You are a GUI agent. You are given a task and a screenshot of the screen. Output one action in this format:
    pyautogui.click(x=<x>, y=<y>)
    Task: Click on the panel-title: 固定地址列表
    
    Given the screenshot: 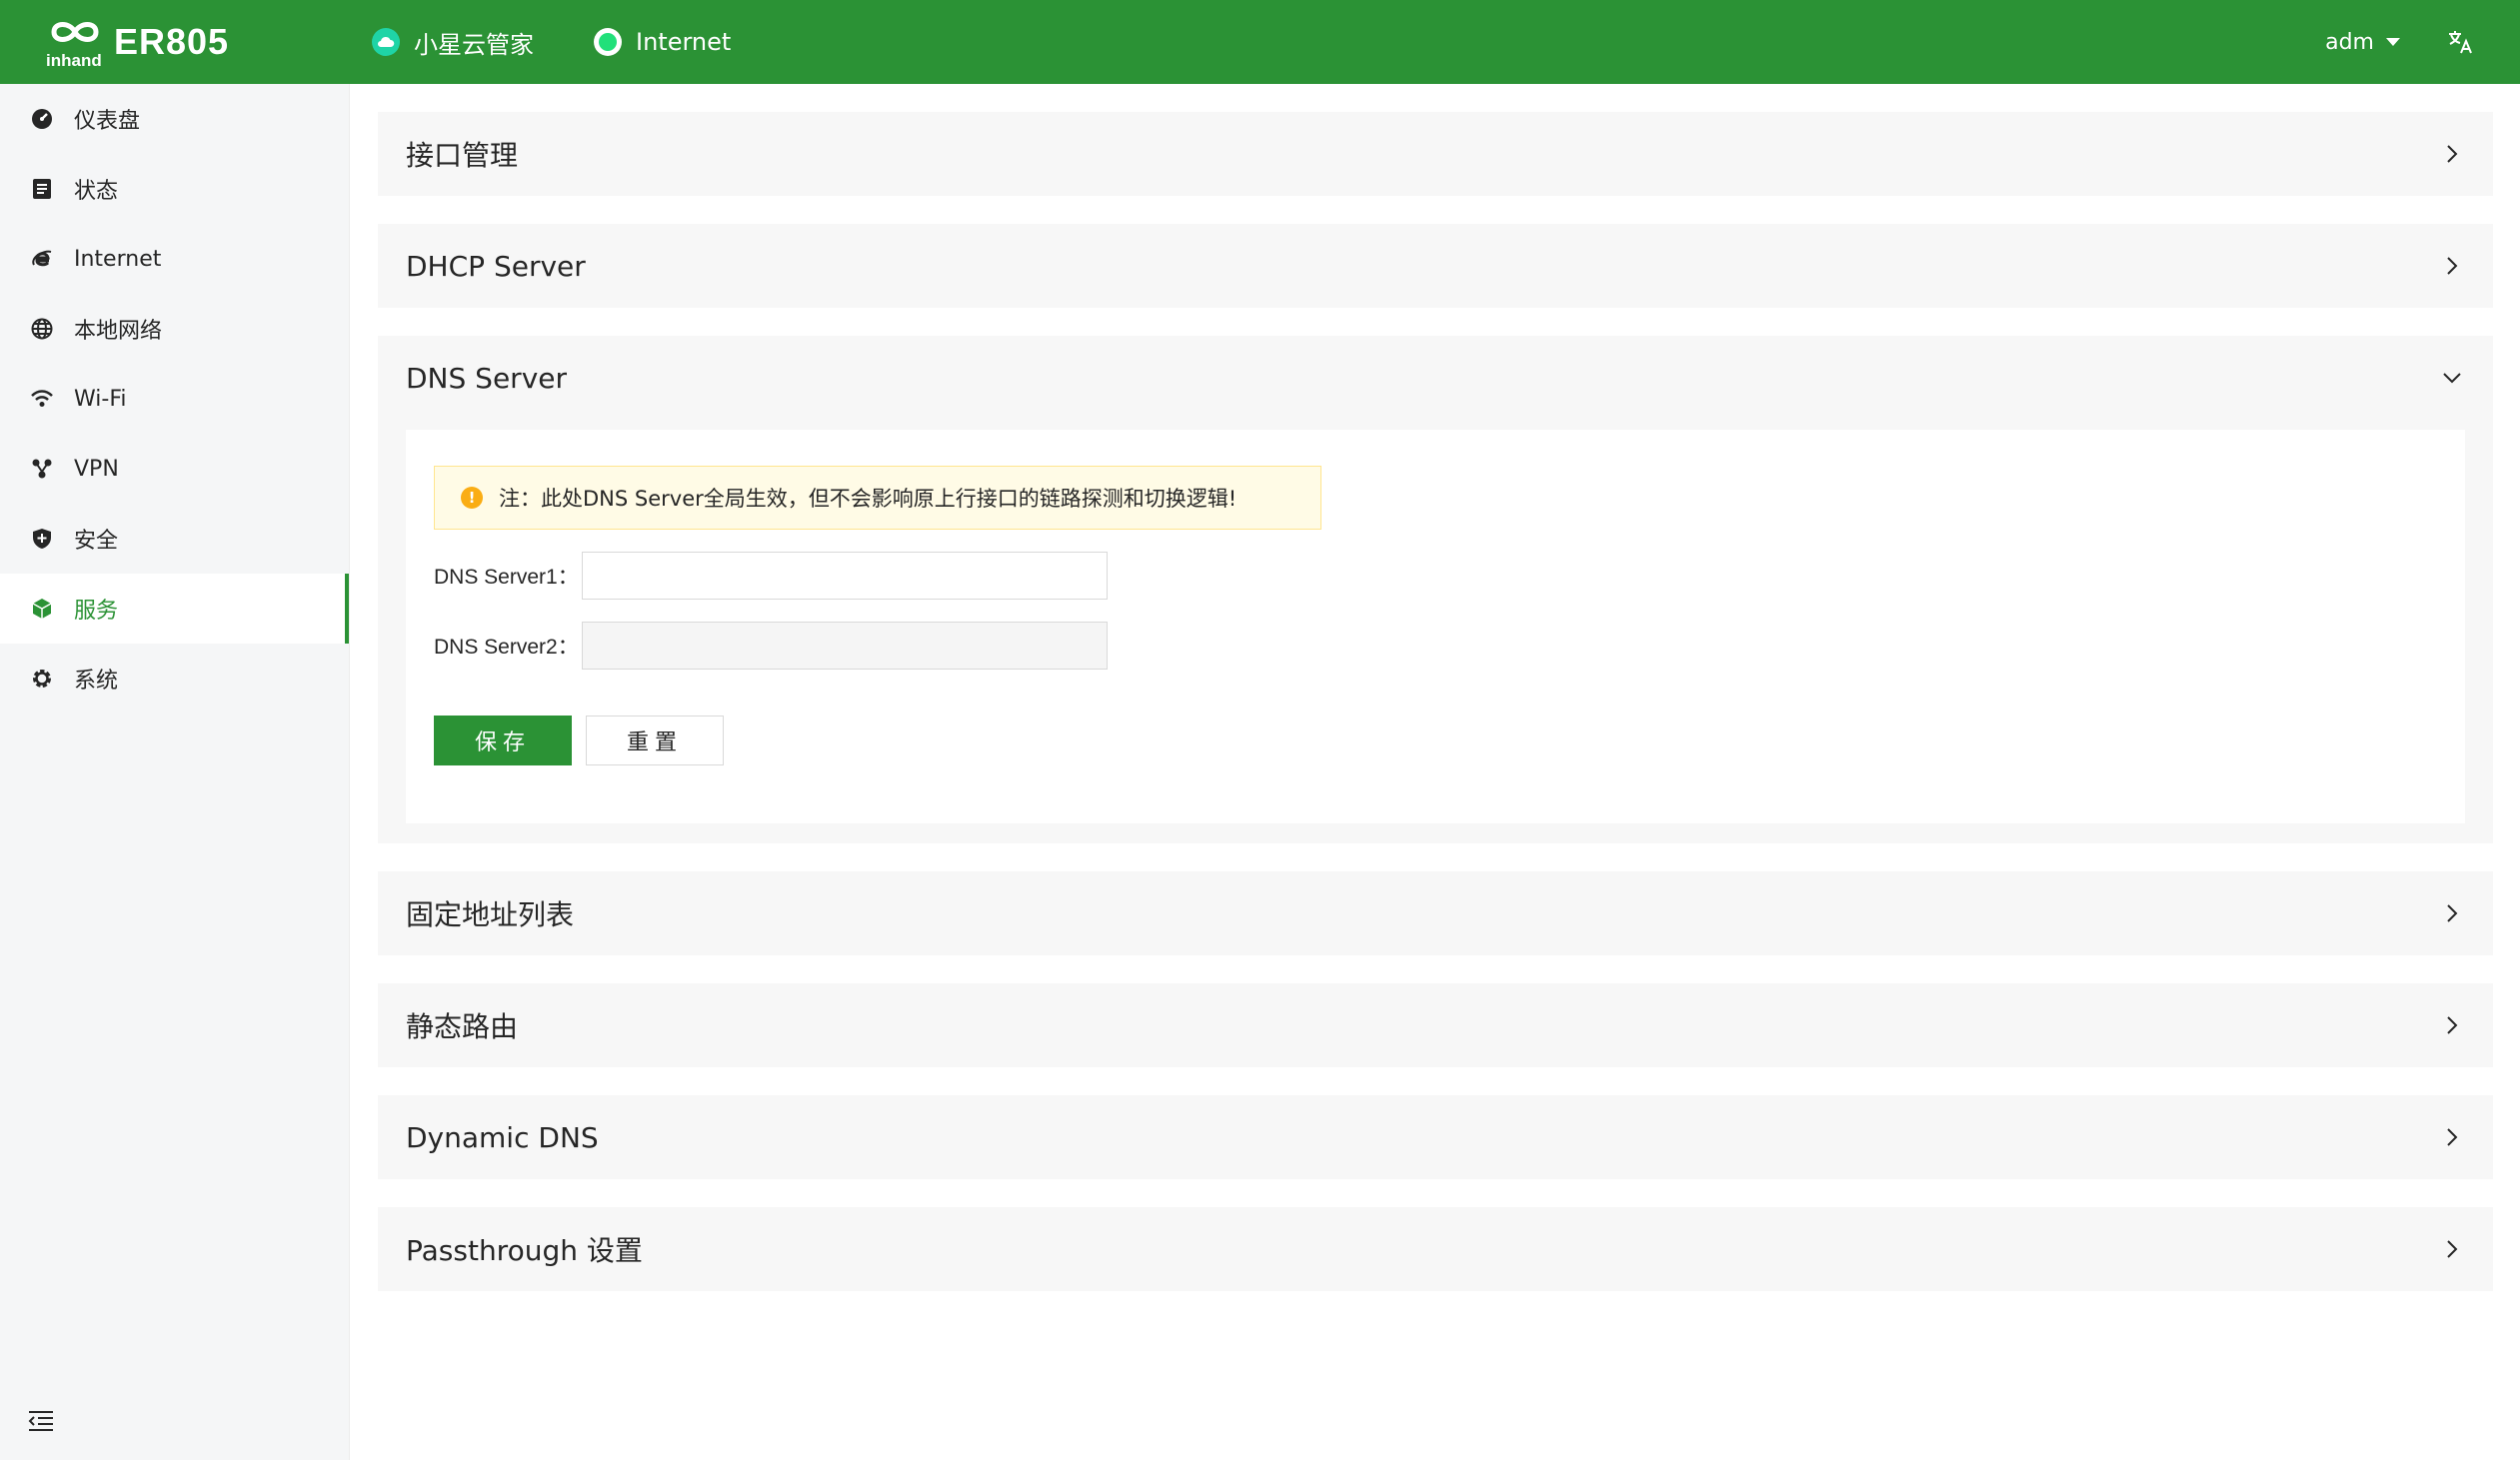 What is the action you would take?
    pyautogui.click(x=490, y=914)
    